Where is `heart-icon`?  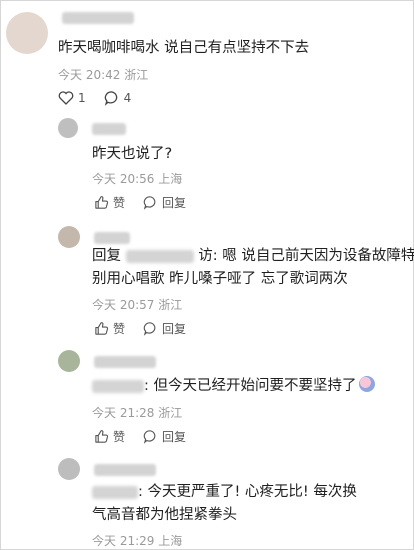
heart-icon is located at coordinates (66, 98).